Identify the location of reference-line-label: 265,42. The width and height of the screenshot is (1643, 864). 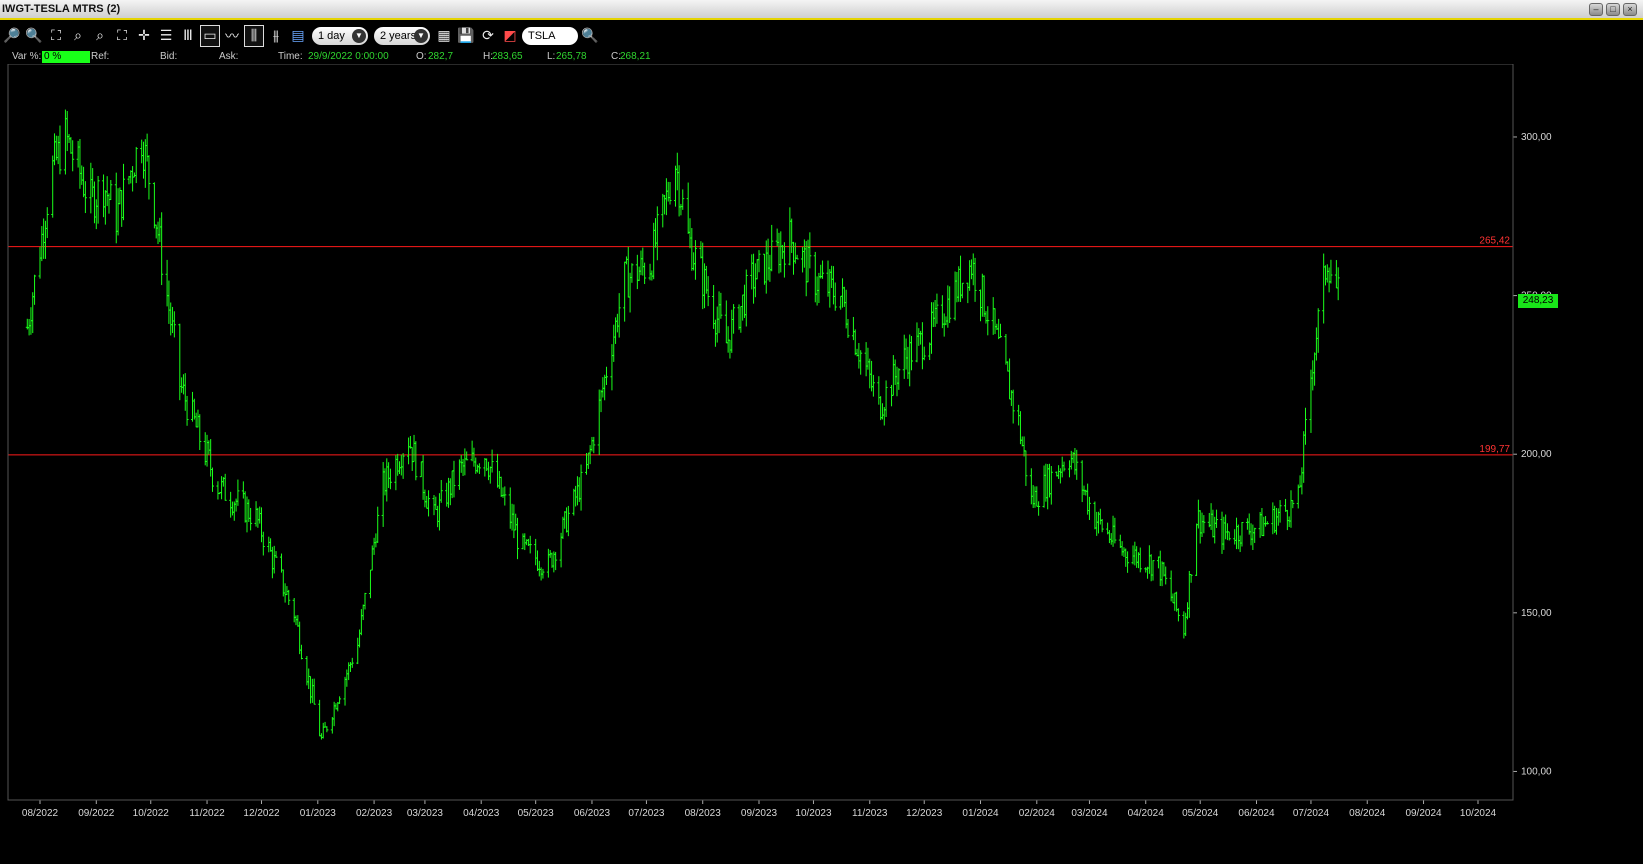
(1494, 241).